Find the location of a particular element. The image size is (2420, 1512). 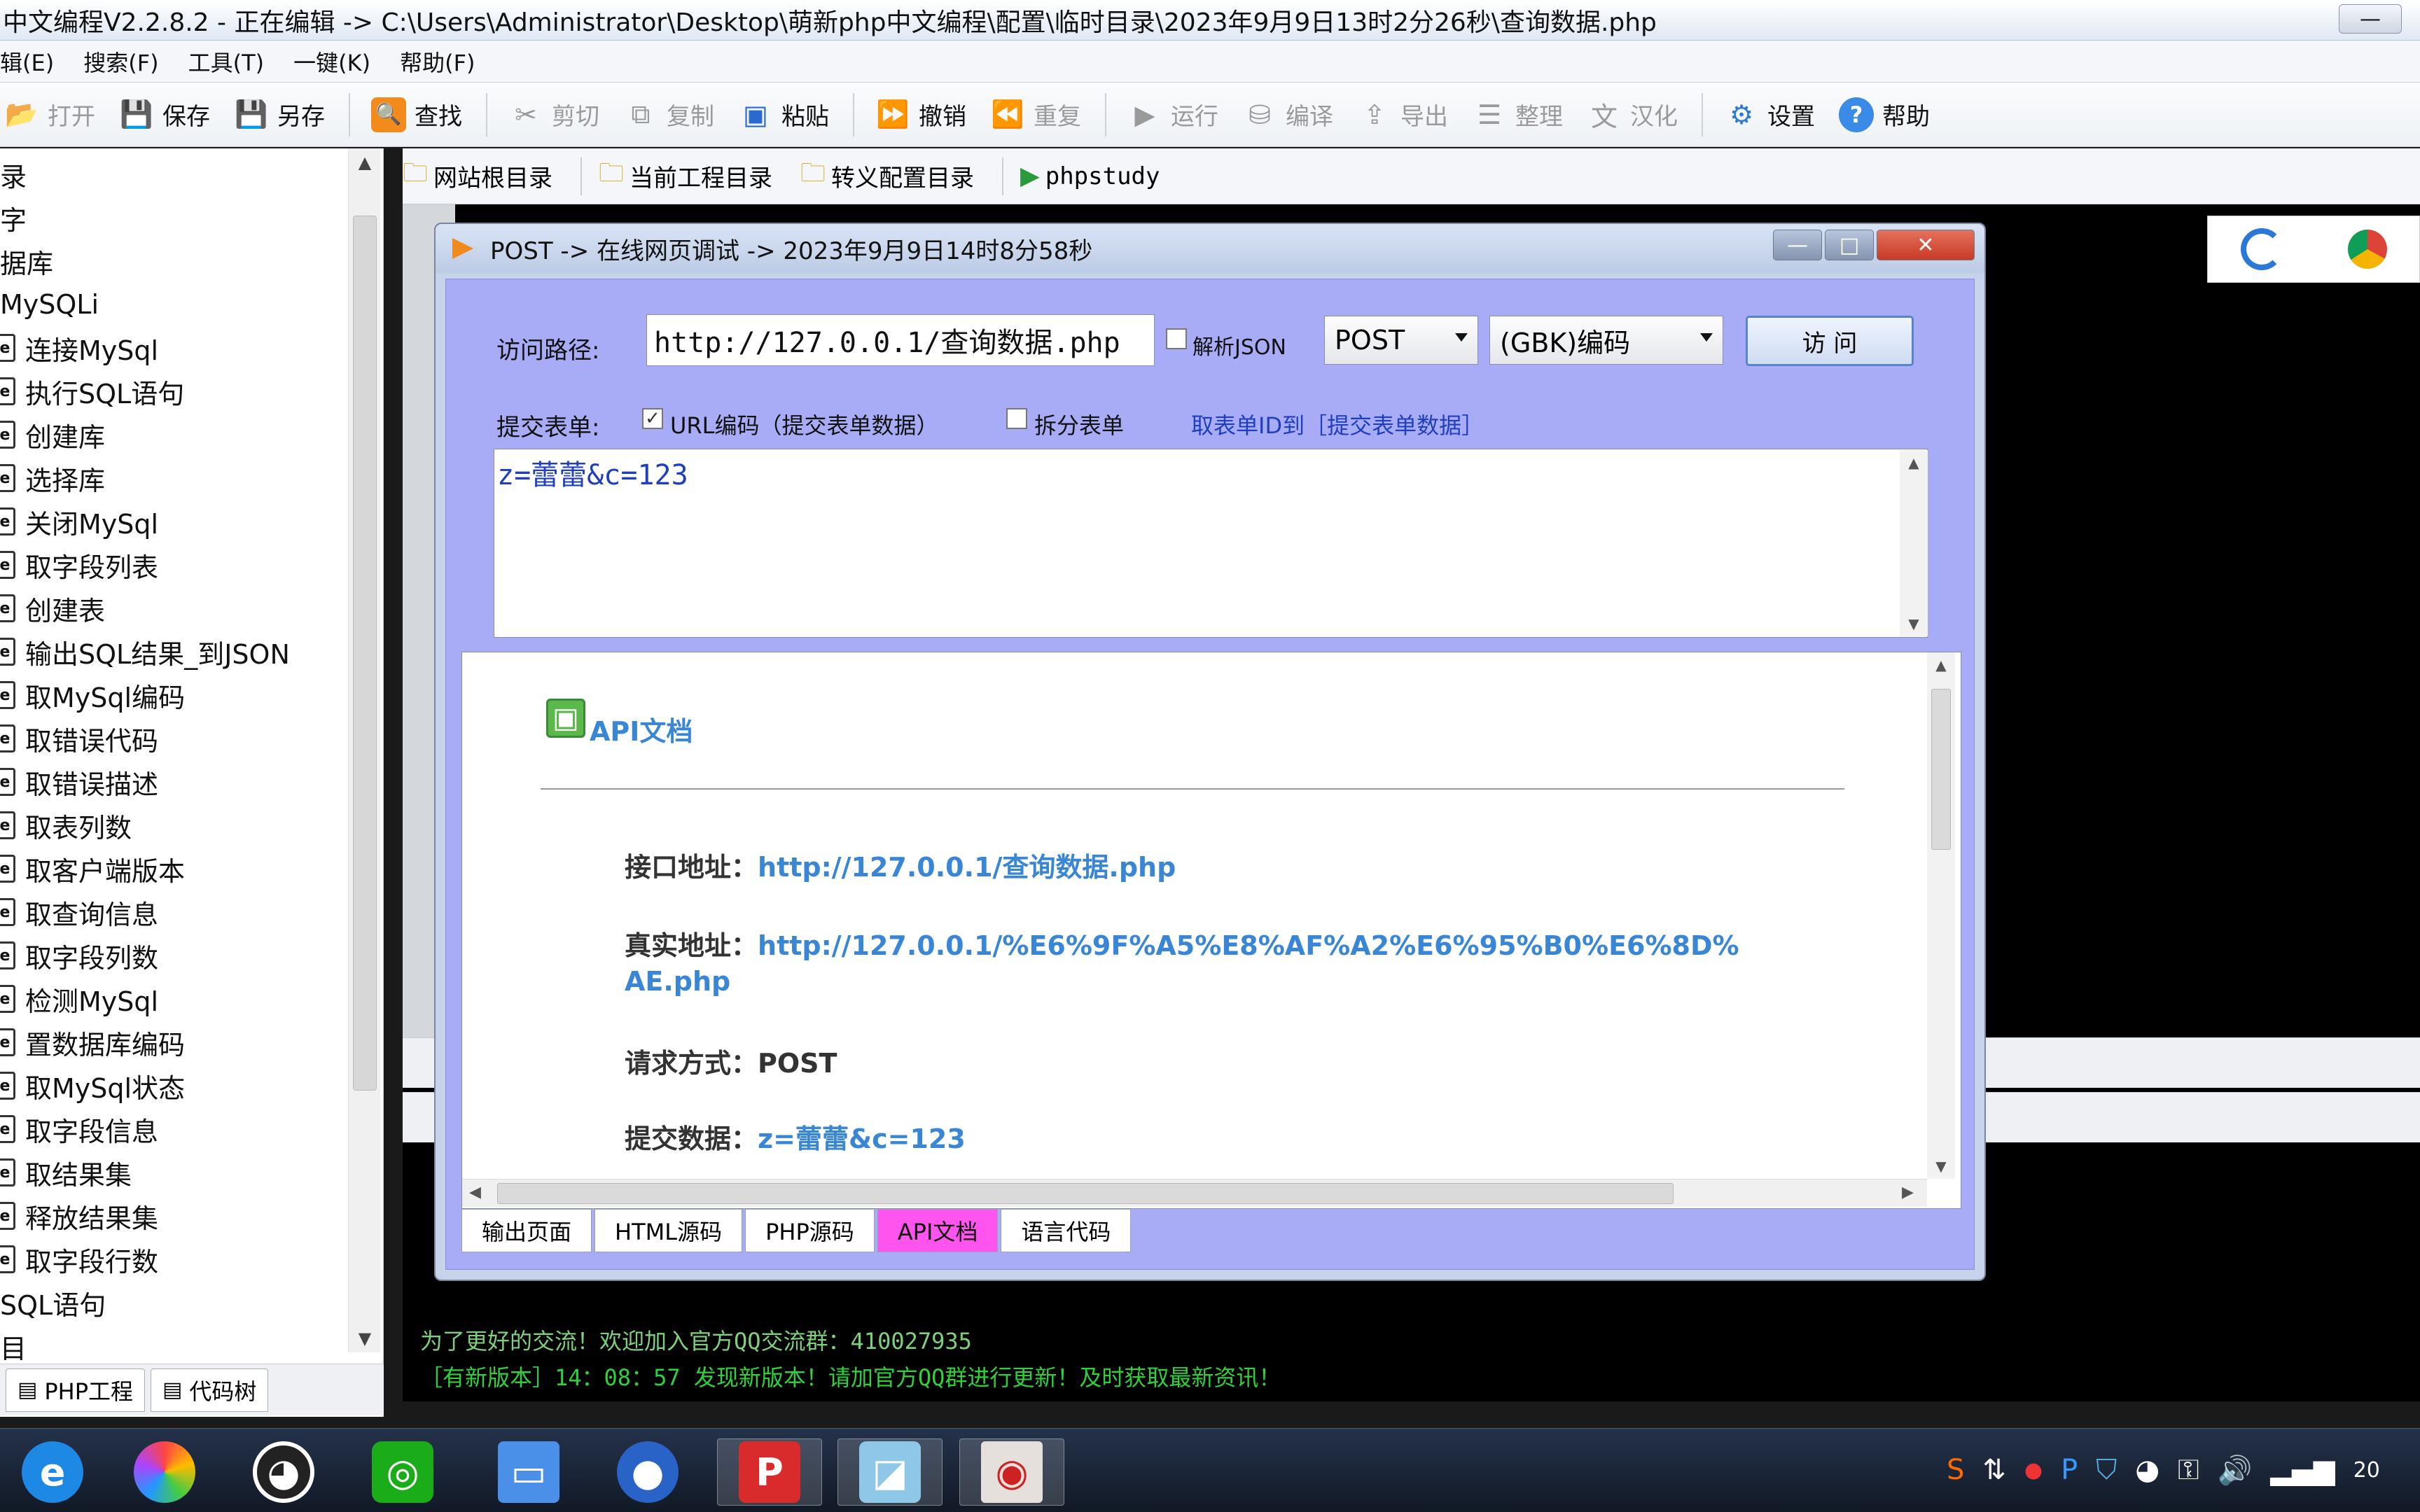

tree-node: 字 is located at coordinates (171, 217).